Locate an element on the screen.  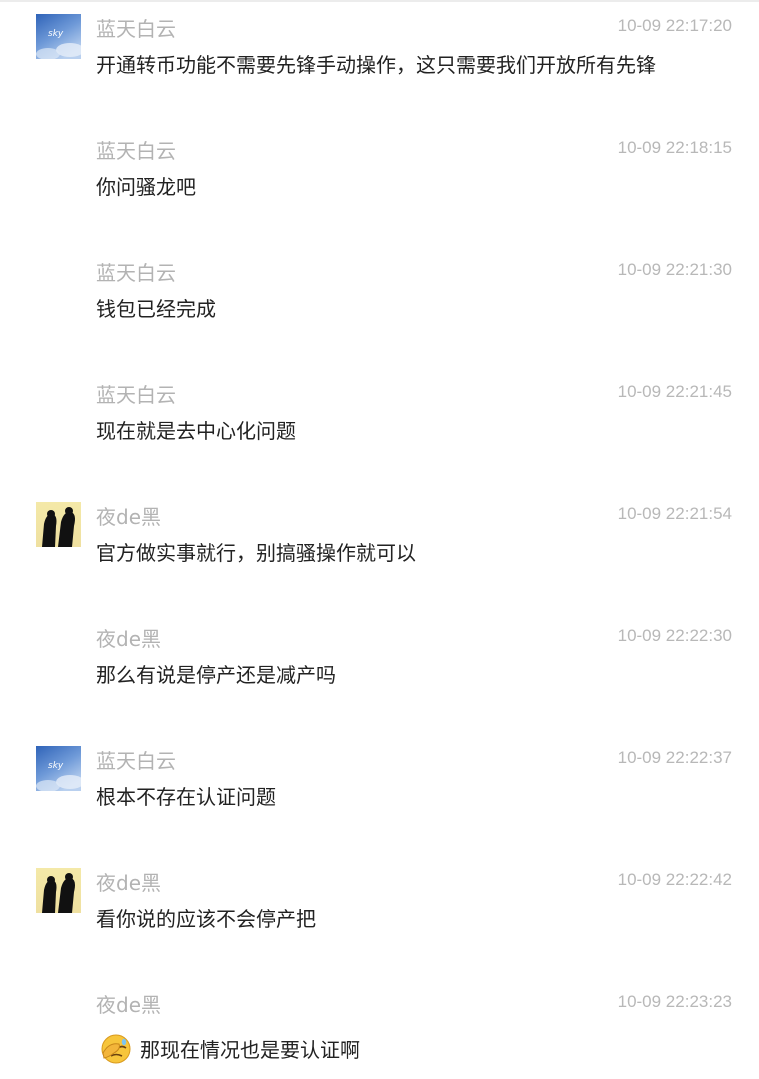
chat-message: 蓝天白云 10-09 22:21:45 现在就是去中心化问题 is located at coordinates (379, 427).